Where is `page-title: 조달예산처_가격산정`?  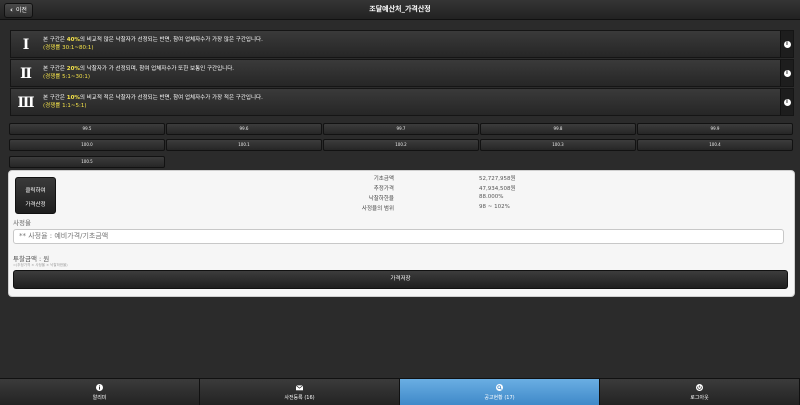
page-title: 조달예산처_가격산정 is located at coordinates (400, 9).